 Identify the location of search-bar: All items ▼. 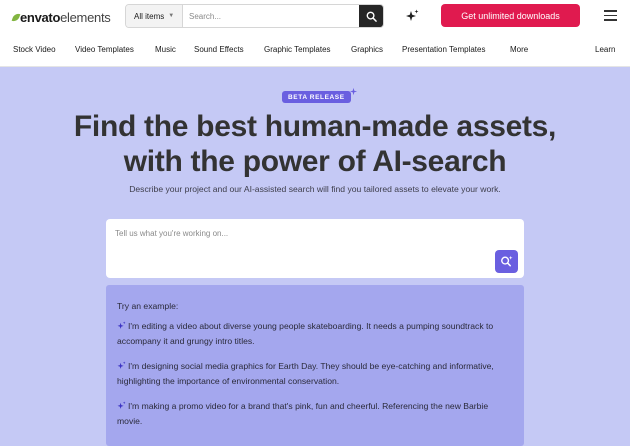
(254, 16).